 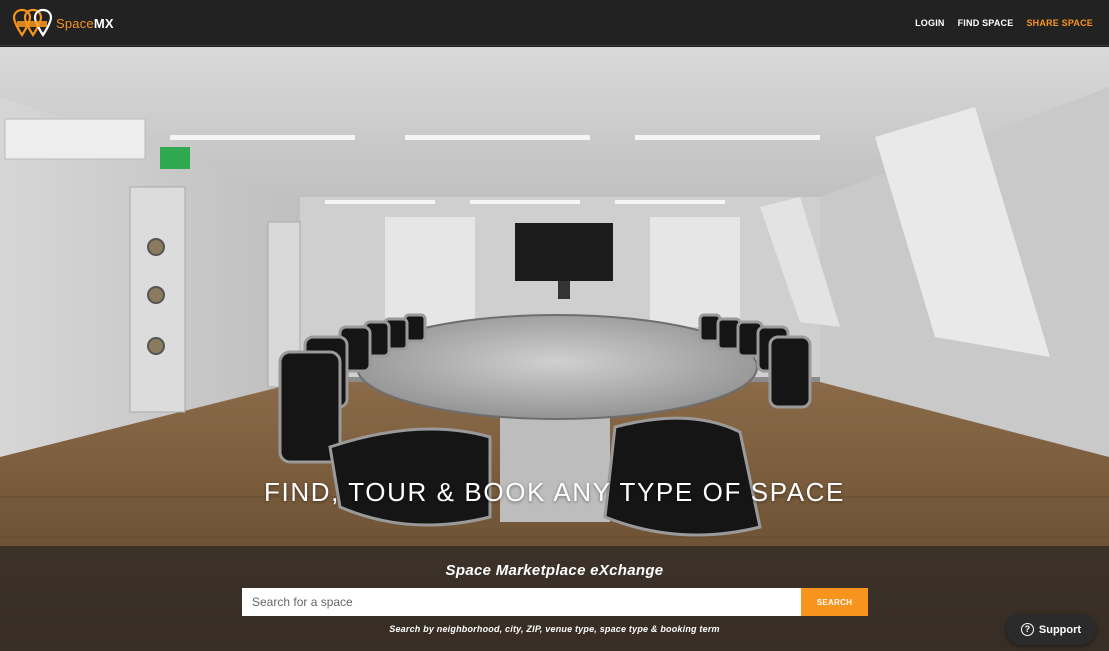 What do you see at coordinates (33, 22) in the screenshot?
I see `map-pin-logo-icon` at bounding box center [33, 22].